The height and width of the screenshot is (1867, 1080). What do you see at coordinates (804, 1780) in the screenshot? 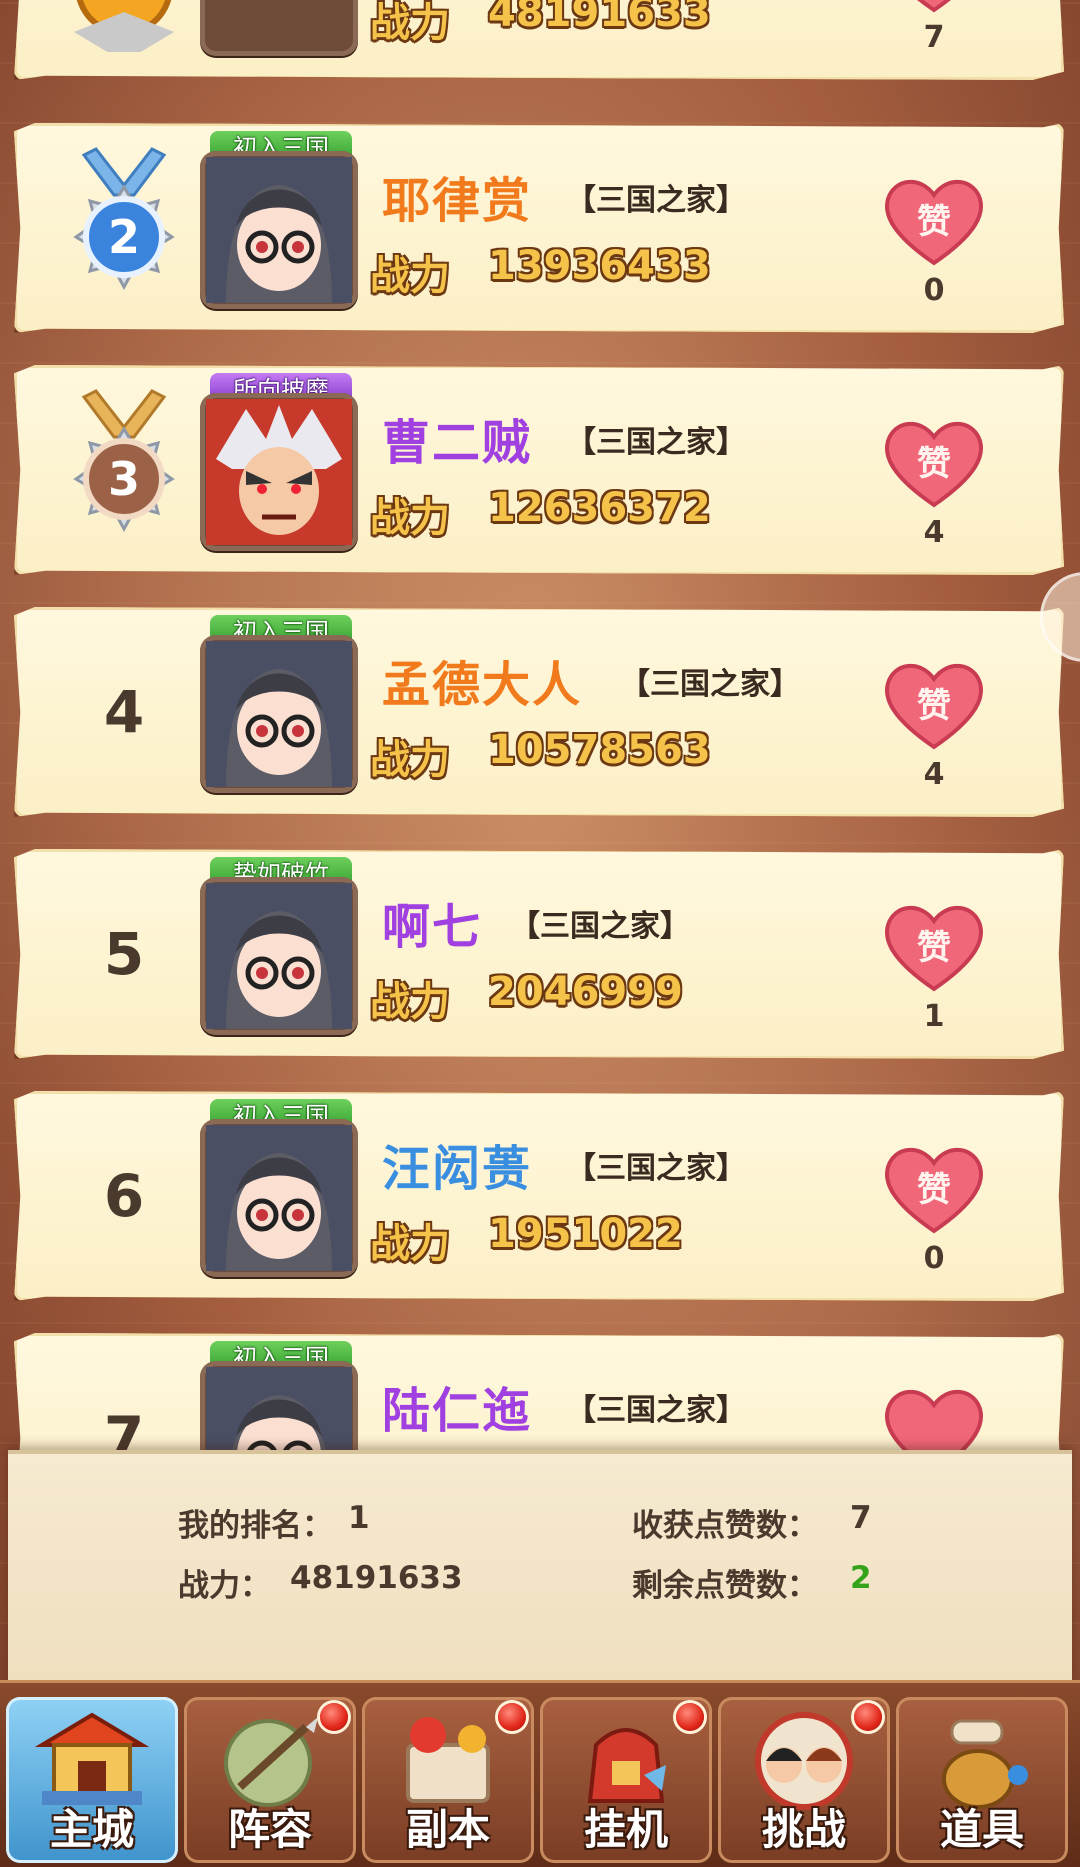
I see `nav-challenge: 挑战` at bounding box center [804, 1780].